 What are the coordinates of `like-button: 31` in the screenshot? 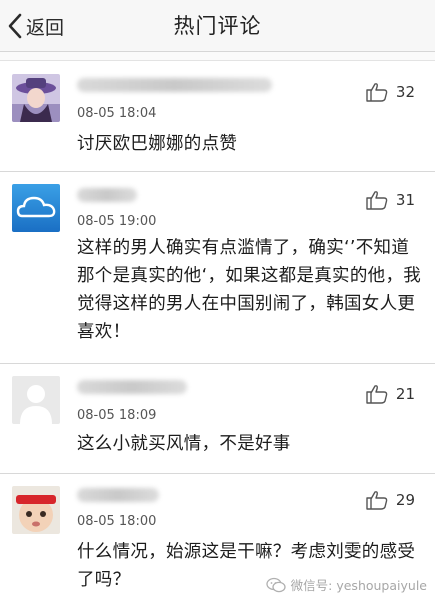 It's located at (390, 200).